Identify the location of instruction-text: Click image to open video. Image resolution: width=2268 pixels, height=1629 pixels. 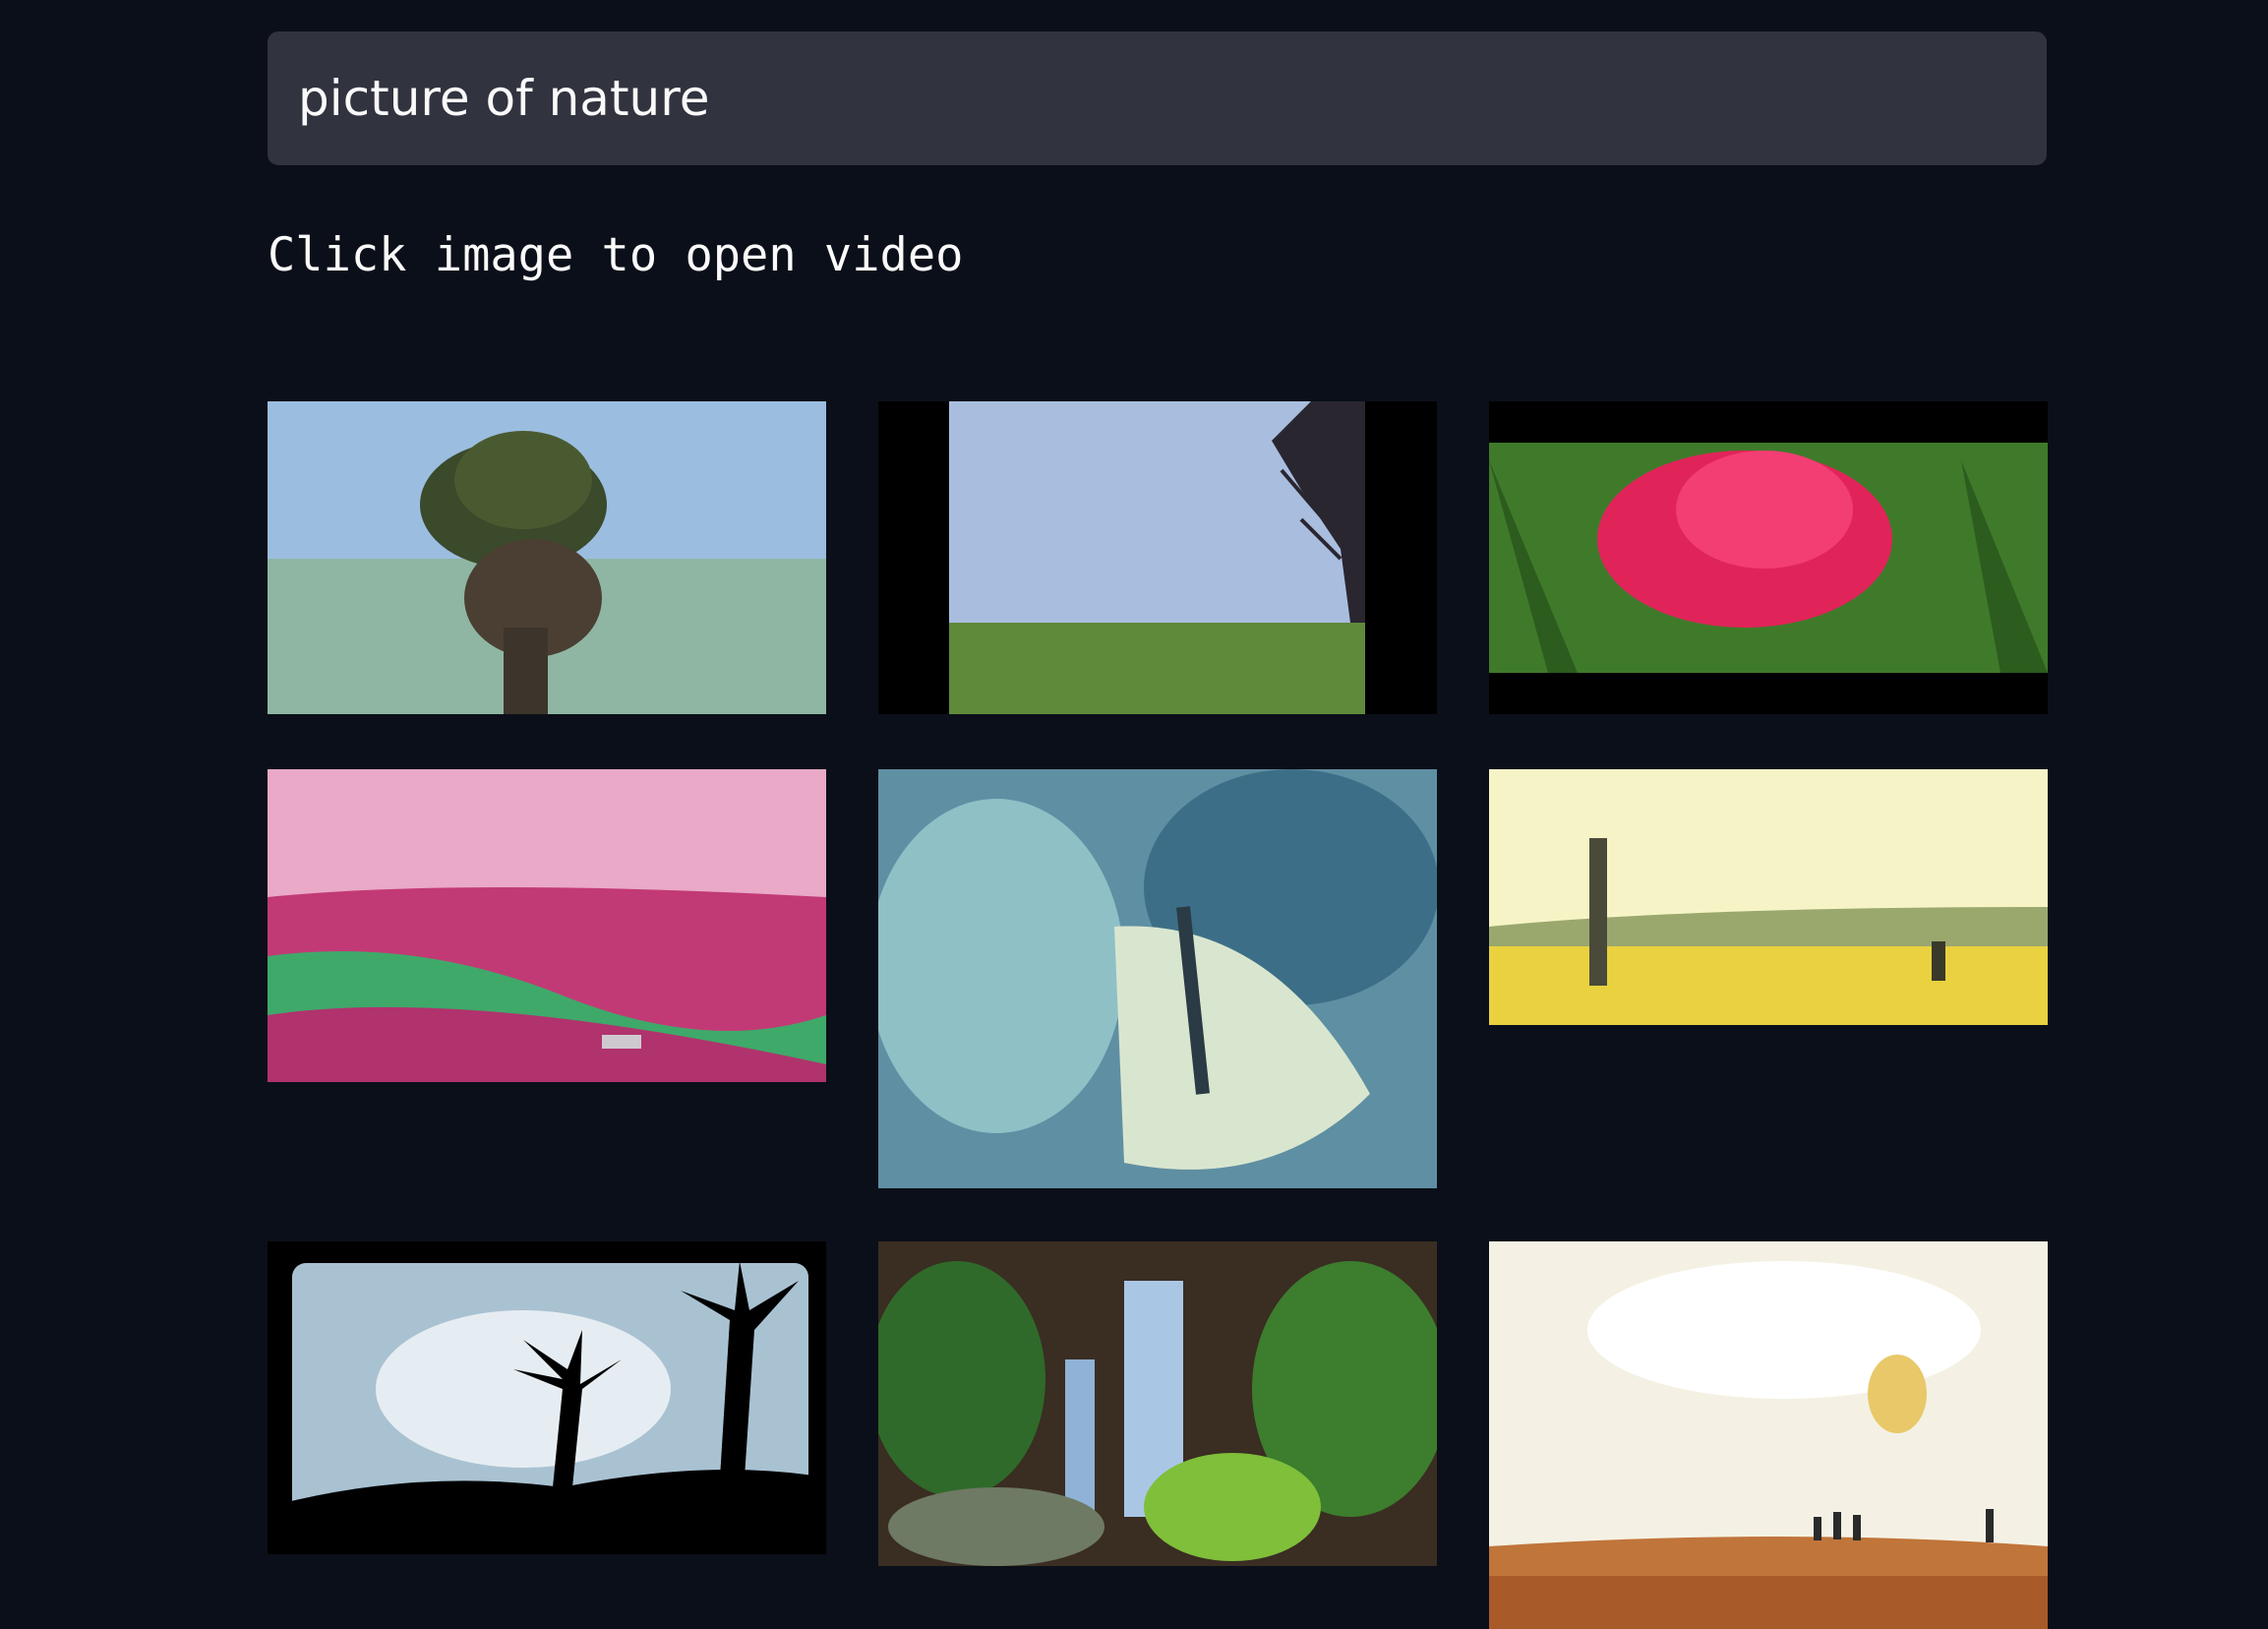
(616, 255).